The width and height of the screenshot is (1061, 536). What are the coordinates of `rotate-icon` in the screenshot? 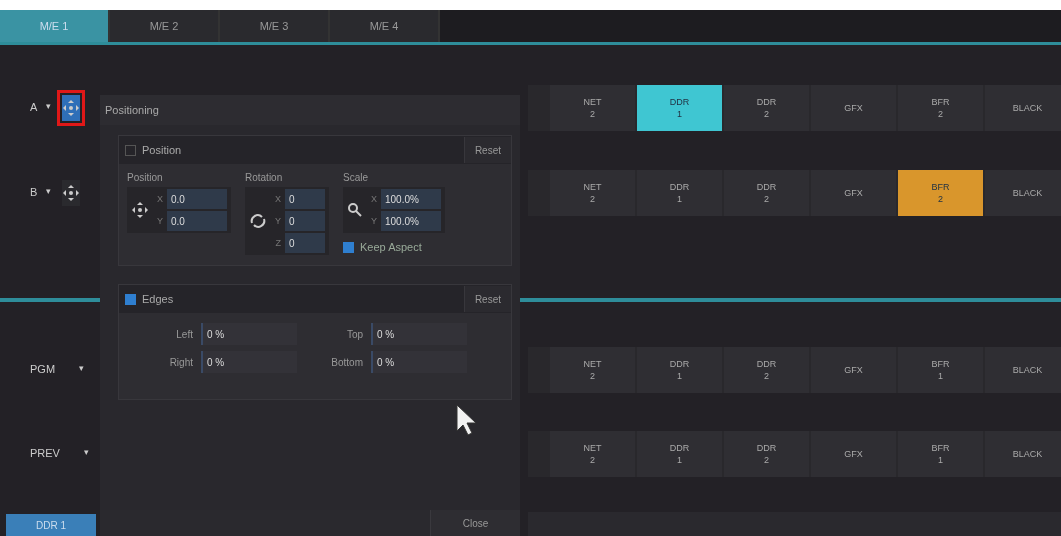 It's located at (258, 221).